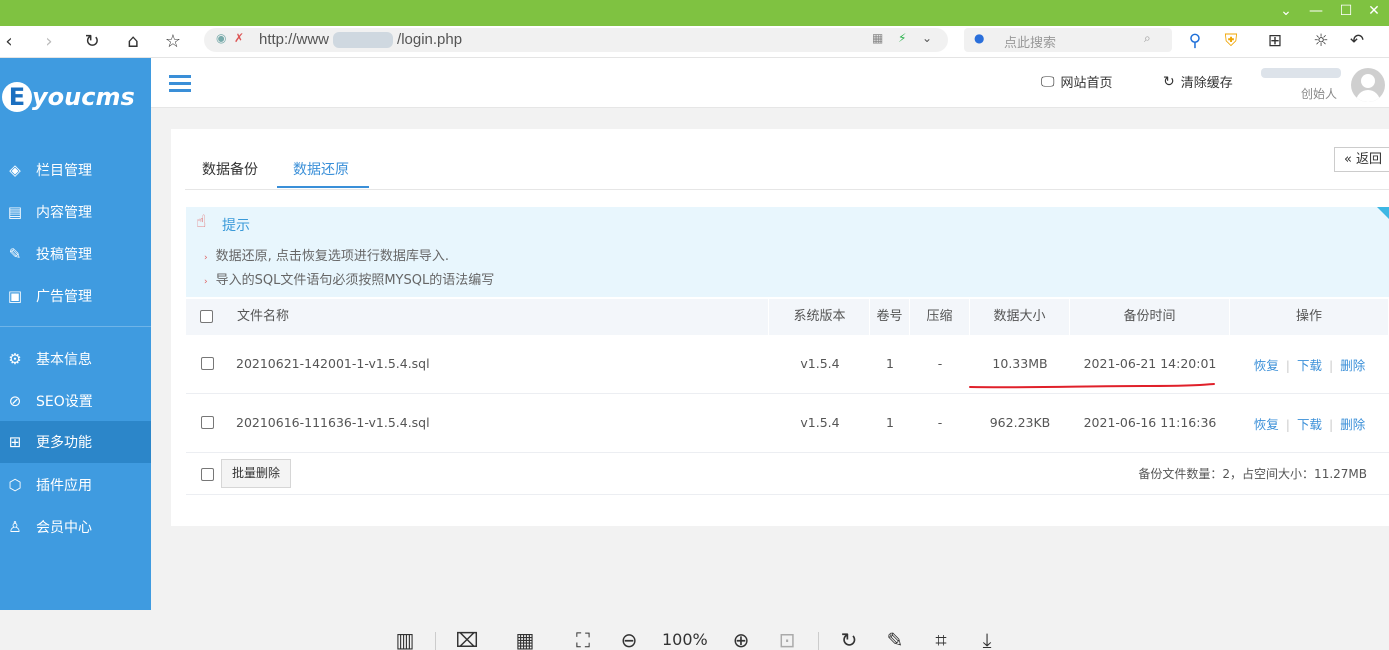 The height and width of the screenshot is (650, 1389). I want to click on select-all-checkbox-bottom, so click(207, 474).